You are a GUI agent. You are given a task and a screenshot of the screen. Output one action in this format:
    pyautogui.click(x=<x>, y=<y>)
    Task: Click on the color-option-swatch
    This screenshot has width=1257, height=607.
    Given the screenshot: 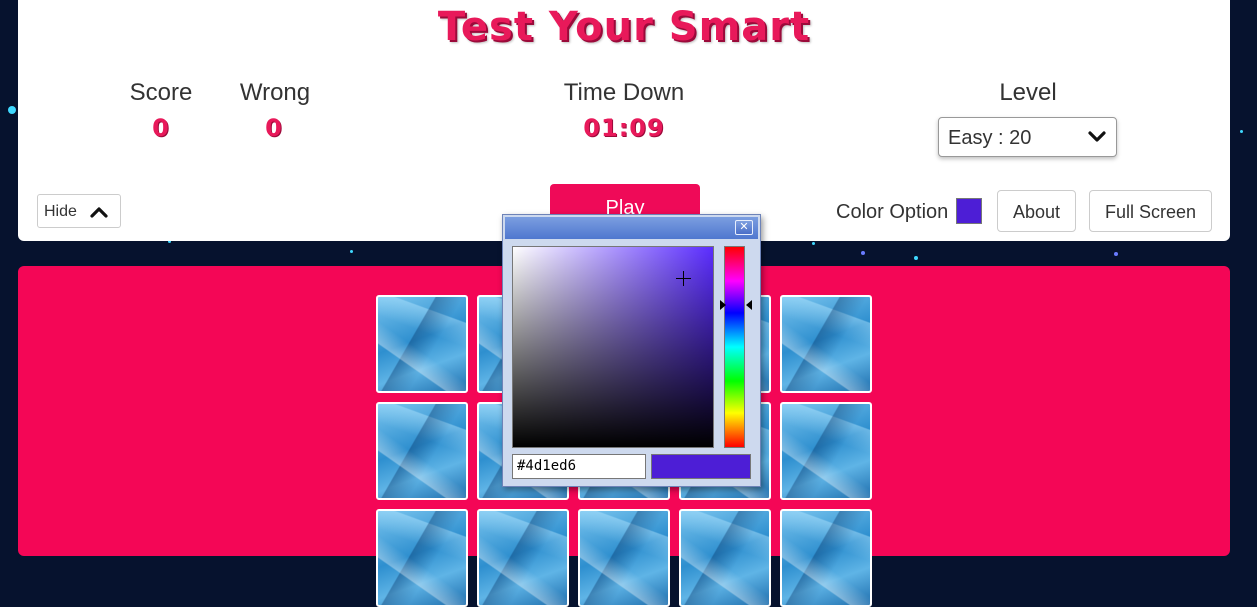 What is the action you would take?
    pyautogui.click(x=969, y=211)
    